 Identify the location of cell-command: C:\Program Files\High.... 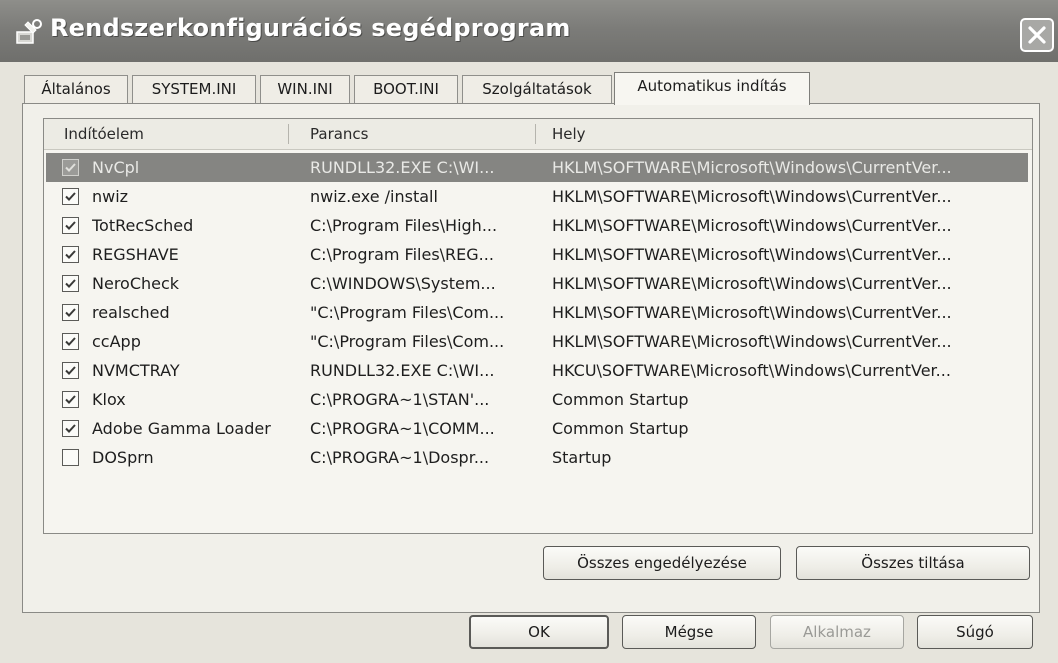
(404, 225).